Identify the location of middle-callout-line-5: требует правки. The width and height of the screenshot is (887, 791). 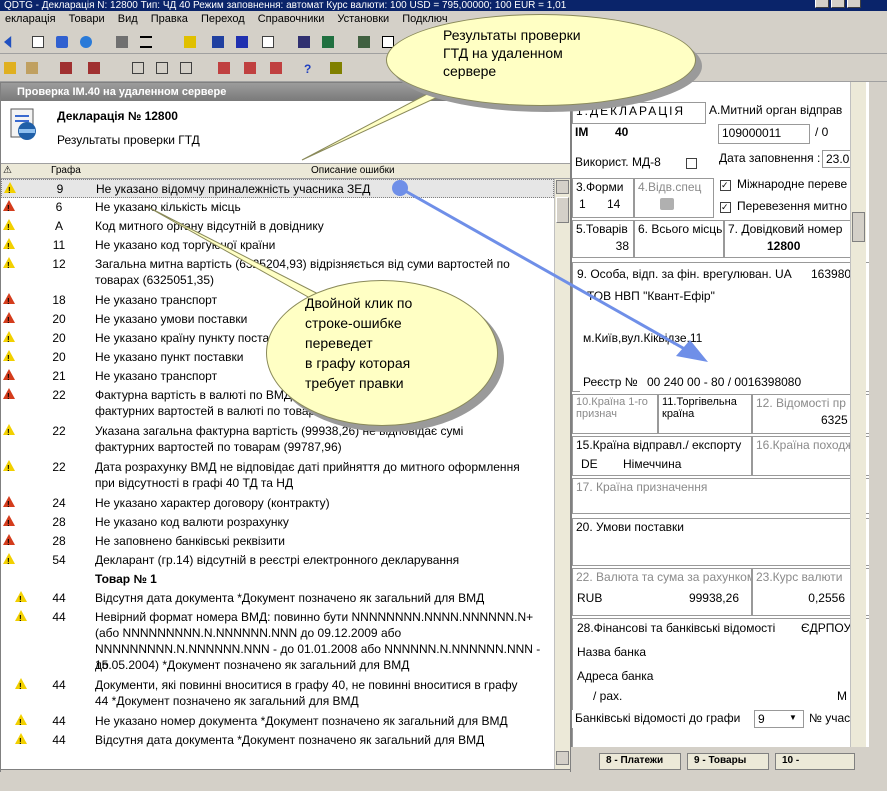
(354, 383).